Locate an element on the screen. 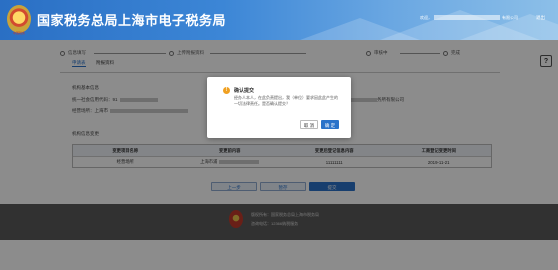 This screenshot has width=558, height=270. user-greeting: 欢迎， is located at coordinates (426, 17).